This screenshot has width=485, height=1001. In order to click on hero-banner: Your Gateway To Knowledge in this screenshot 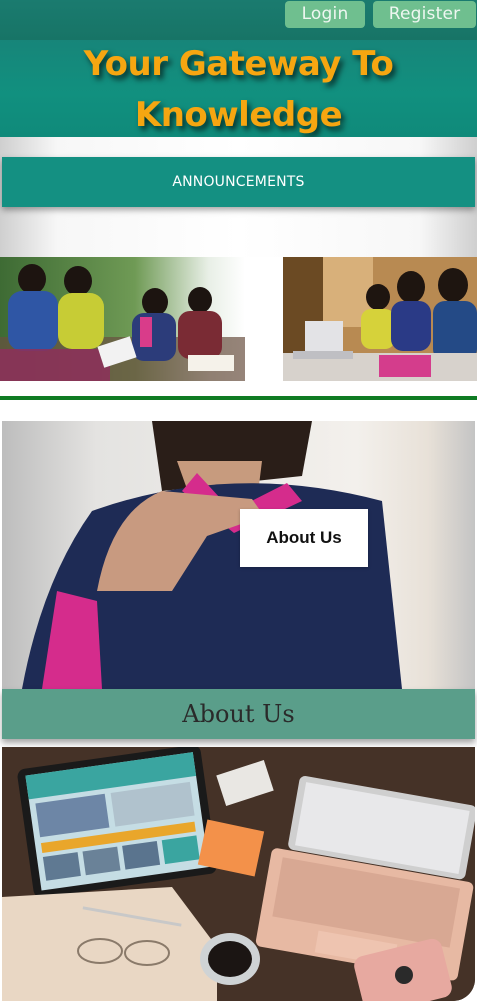, I will do `click(238, 88)`.